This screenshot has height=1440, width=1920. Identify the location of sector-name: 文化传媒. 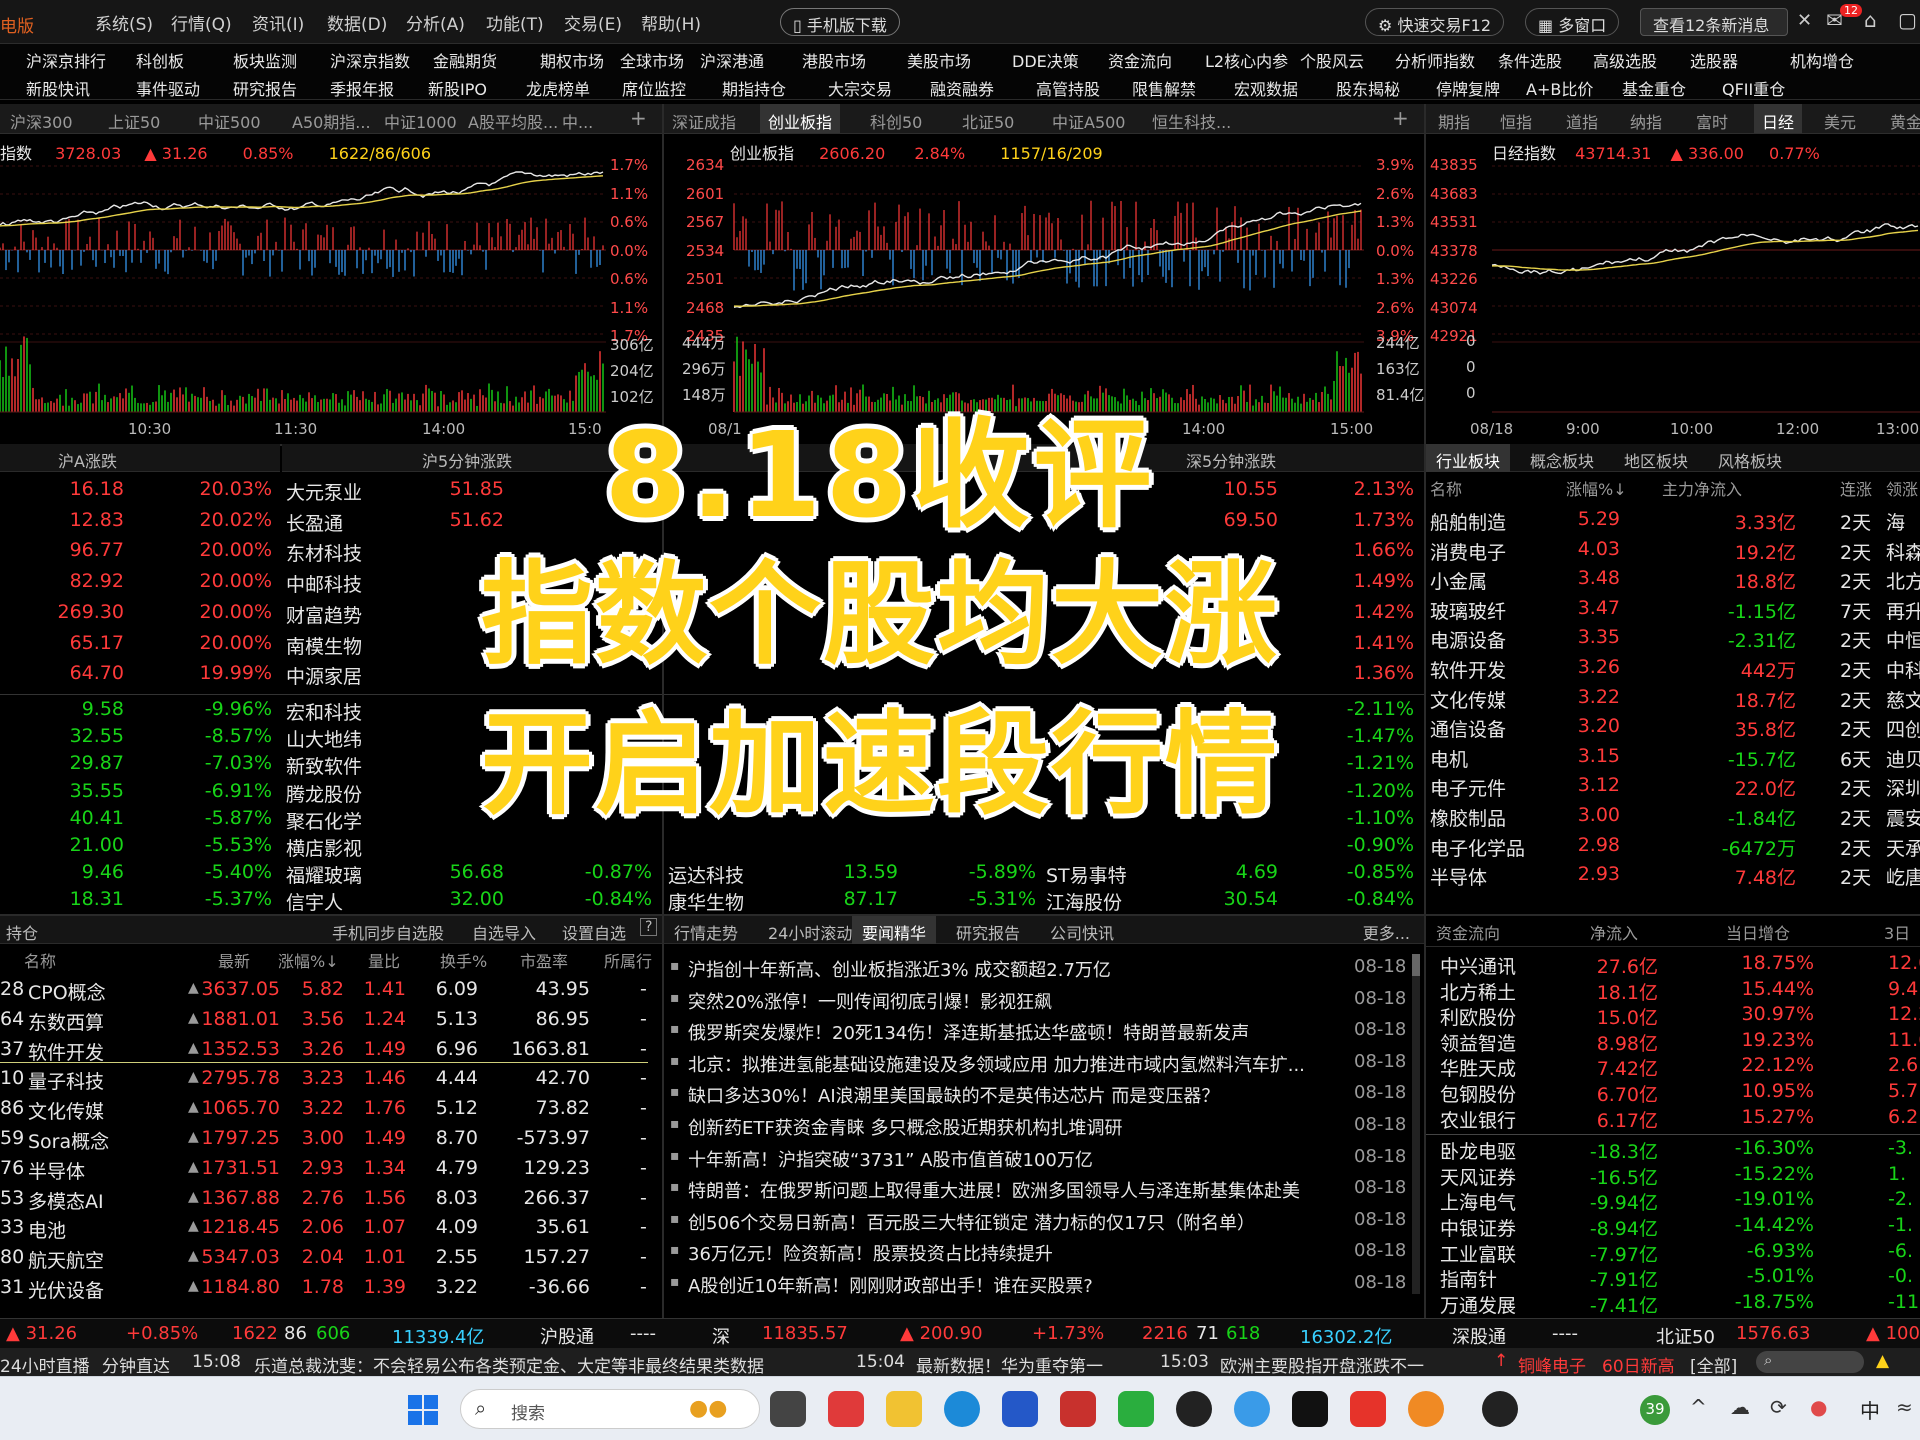
(1468, 699).